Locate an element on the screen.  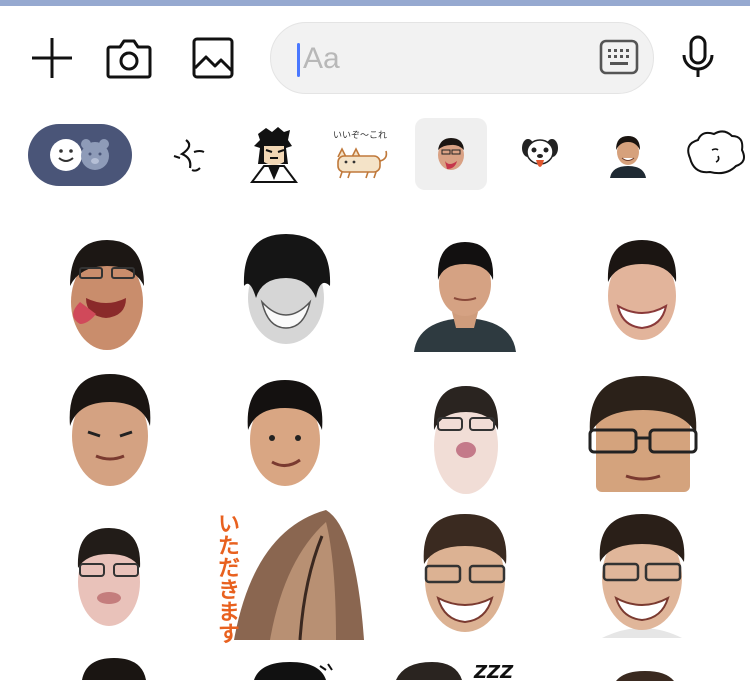
shadowed-hair-face-image is located at coordinates (287, 289).